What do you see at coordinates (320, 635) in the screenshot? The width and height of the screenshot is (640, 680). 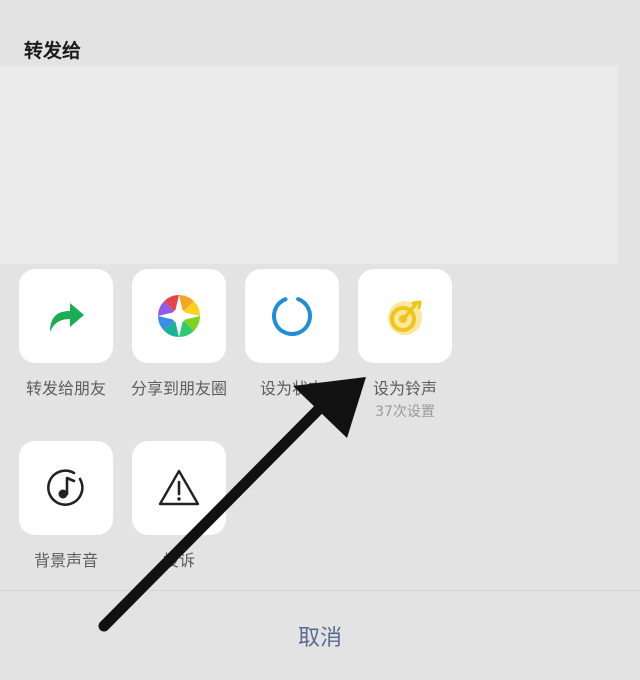 I see `cancel-button: 取消` at bounding box center [320, 635].